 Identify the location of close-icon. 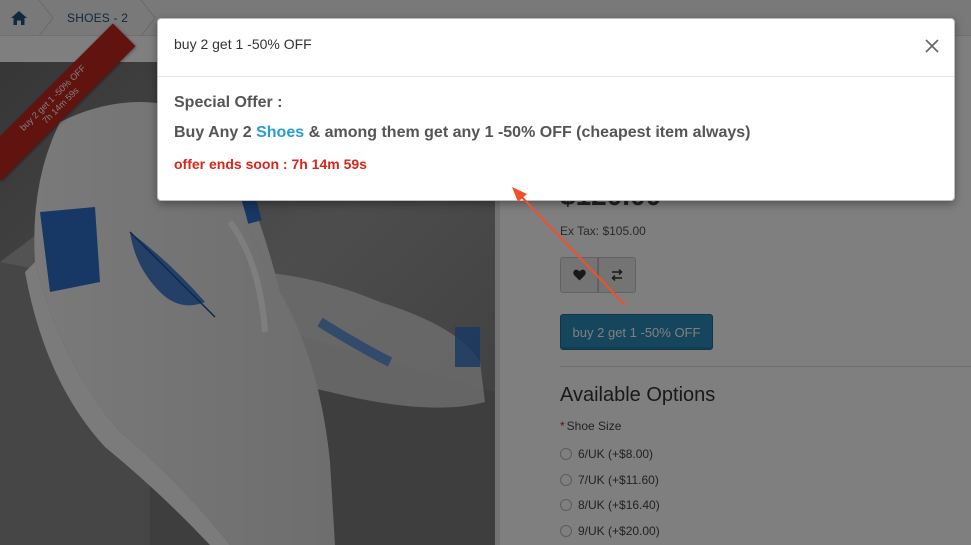
(932, 46).